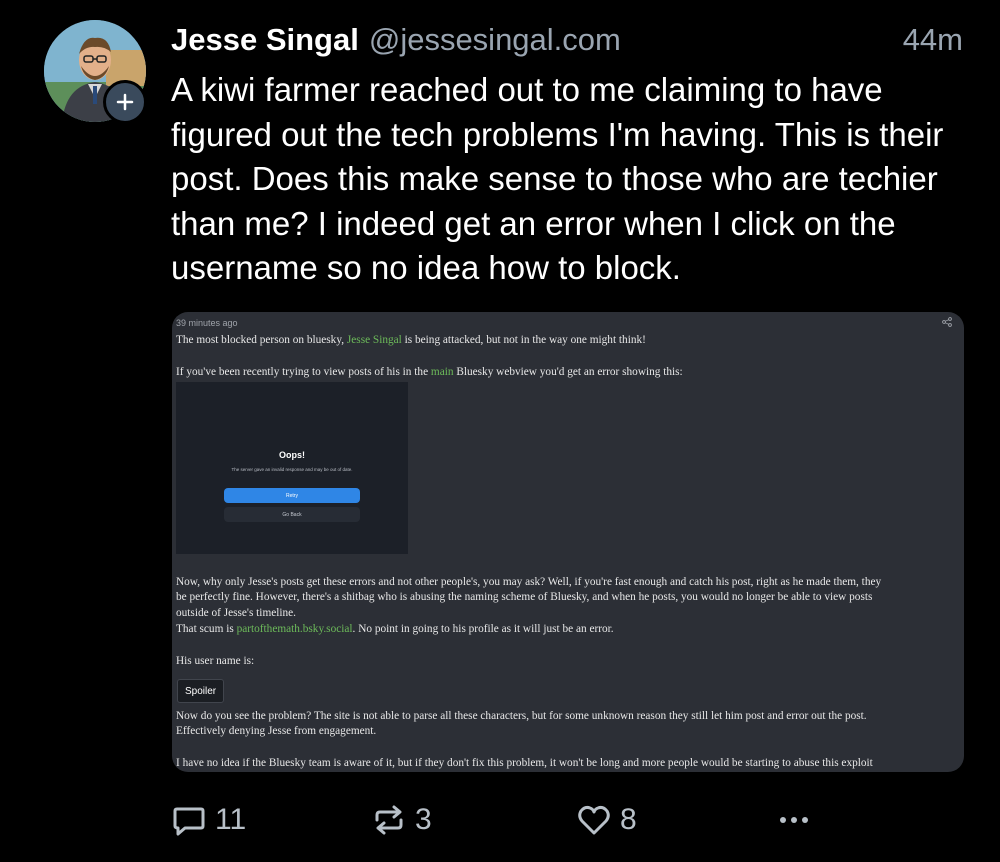 The height and width of the screenshot is (862, 1000). What do you see at coordinates (933, 40) in the screenshot?
I see `post-timestamp: 44m` at bounding box center [933, 40].